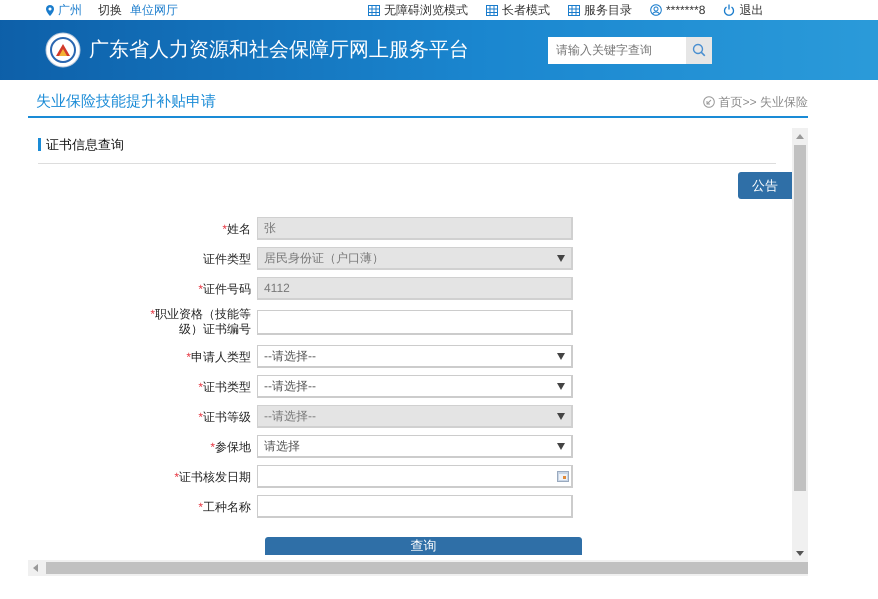 The height and width of the screenshot is (599, 878). What do you see at coordinates (418, 568) in the screenshot?
I see `horizontal-scrollbar` at bounding box center [418, 568].